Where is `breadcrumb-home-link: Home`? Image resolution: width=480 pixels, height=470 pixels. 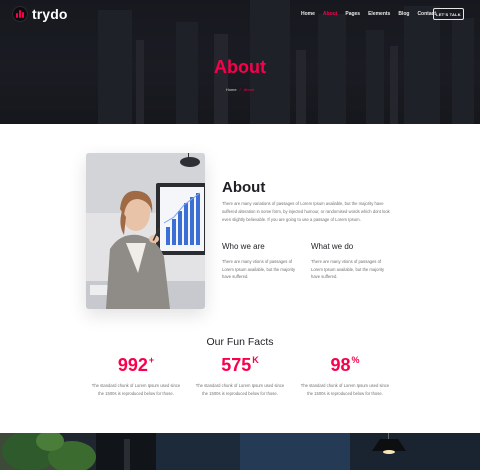
breadcrumb-home-link: Home is located at coordinates (231, 89).